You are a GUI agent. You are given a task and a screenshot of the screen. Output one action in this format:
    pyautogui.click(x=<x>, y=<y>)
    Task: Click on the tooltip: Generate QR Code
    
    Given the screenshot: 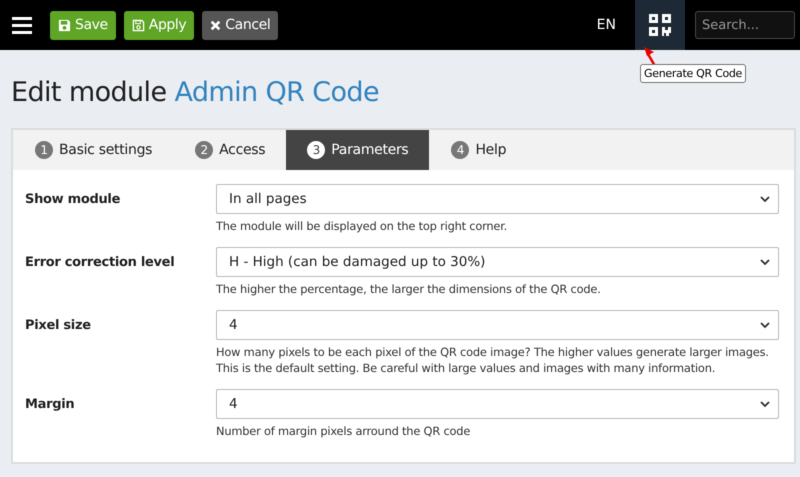 What is the action you would take?
    pyautogui.click(x=693, y=73)
    